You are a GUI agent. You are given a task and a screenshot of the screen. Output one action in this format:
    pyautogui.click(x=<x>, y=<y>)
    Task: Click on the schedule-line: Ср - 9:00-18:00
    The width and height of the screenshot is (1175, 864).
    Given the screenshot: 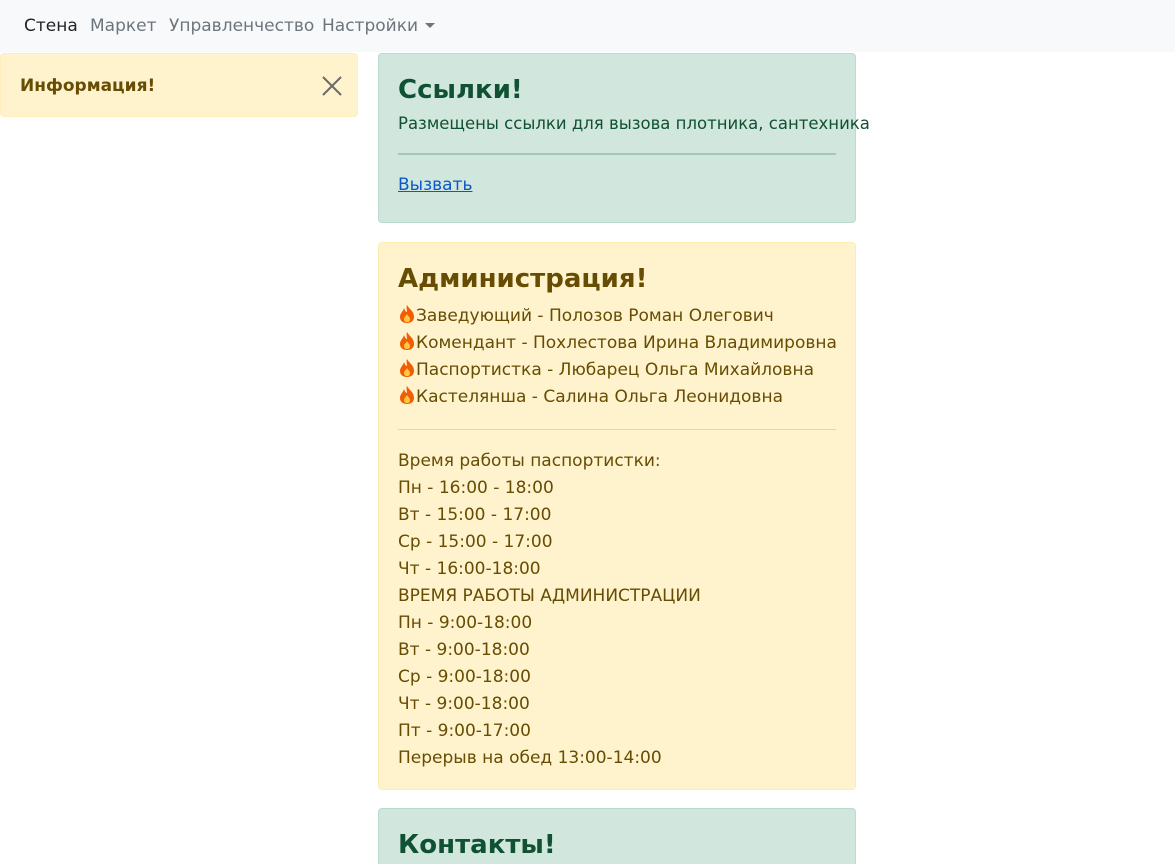 What is the action you would take?
    pyautogui.click(x=464, y=677)
    